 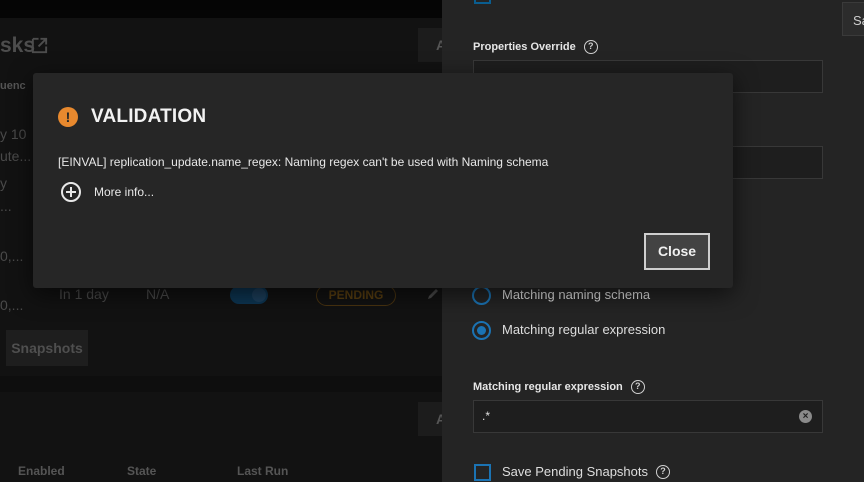 What do you see at coordinates (68, 117) in the screenshot?
I see `warning-icon: !` at bounding box center [68, 117].